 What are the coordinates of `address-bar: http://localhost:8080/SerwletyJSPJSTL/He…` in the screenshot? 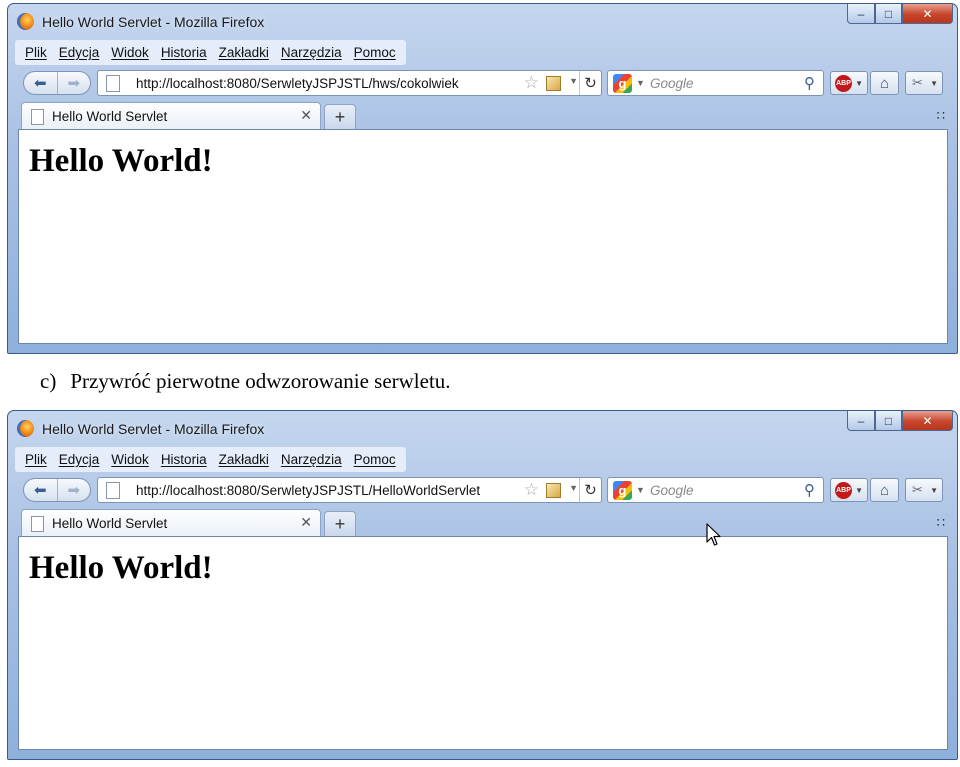 It's located at (349, 490).